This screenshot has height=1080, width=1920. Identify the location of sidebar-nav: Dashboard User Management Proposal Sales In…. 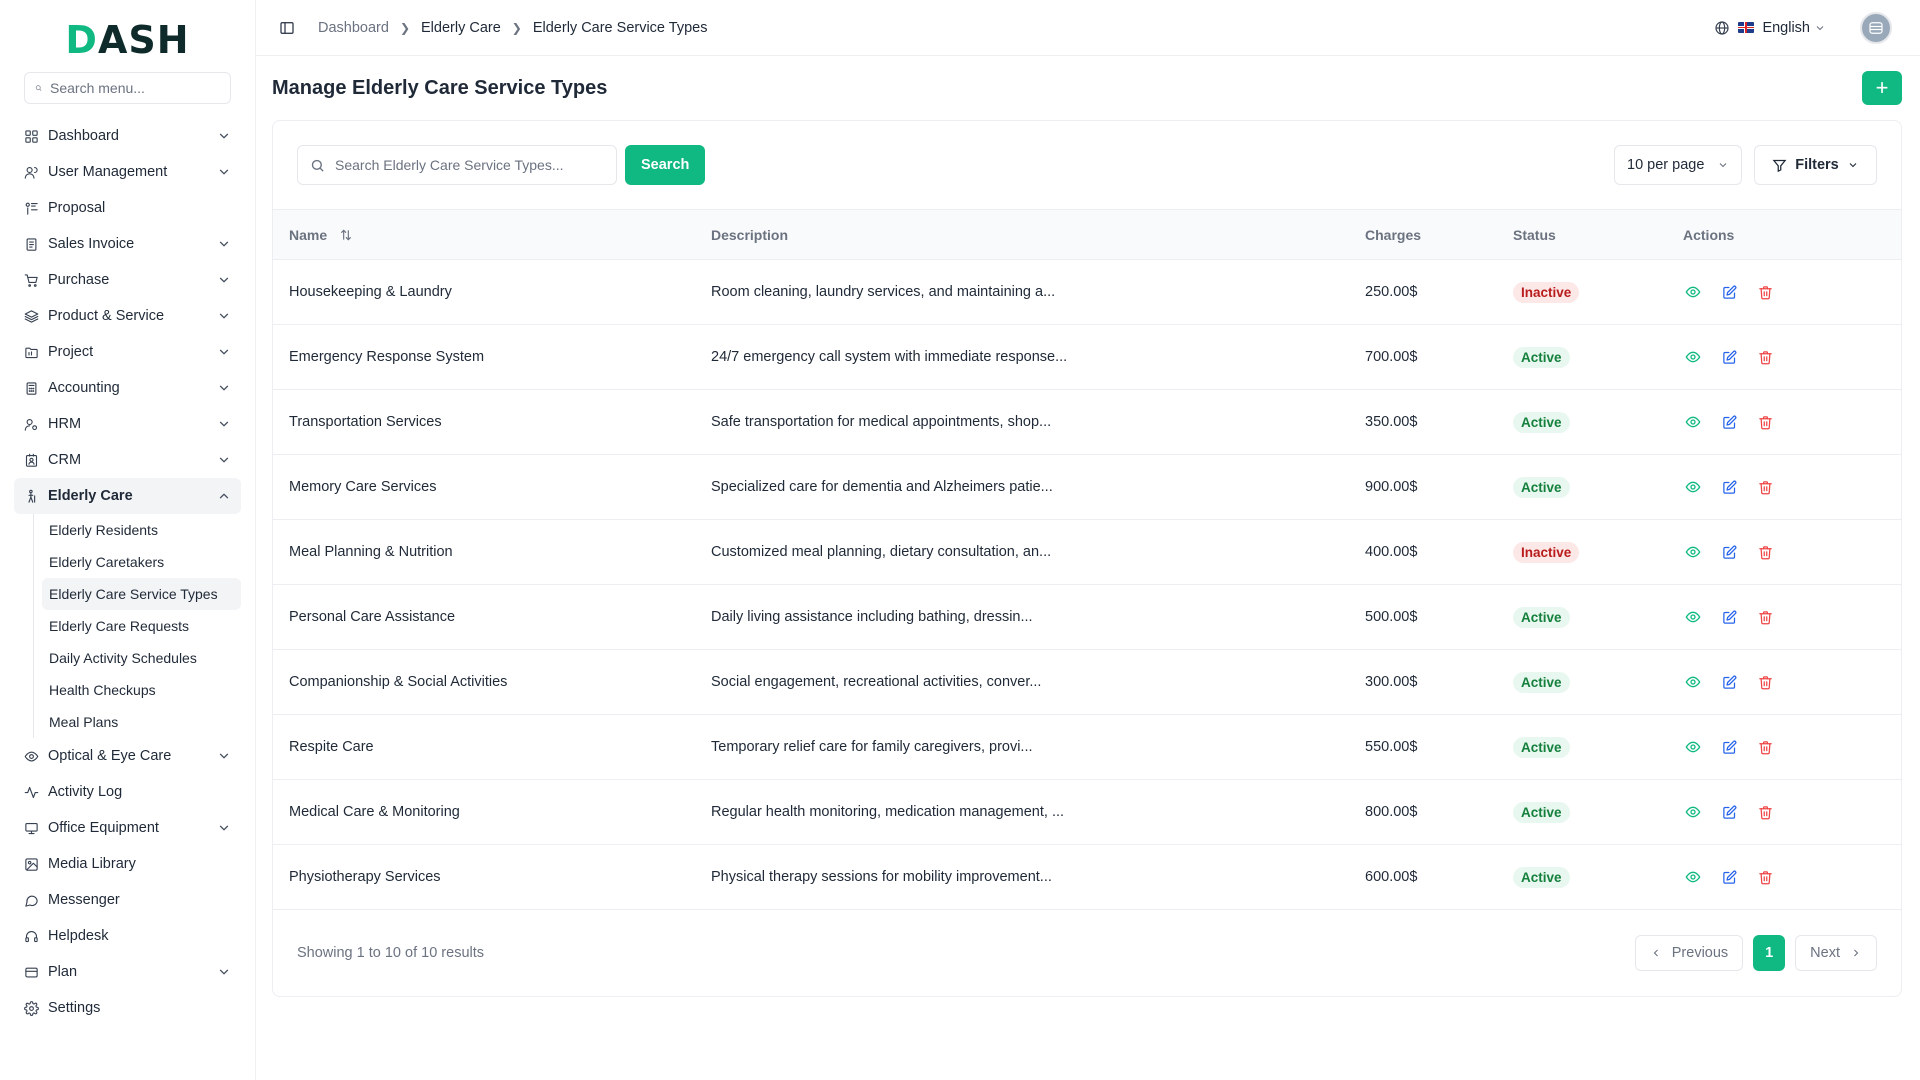
(127, 572).